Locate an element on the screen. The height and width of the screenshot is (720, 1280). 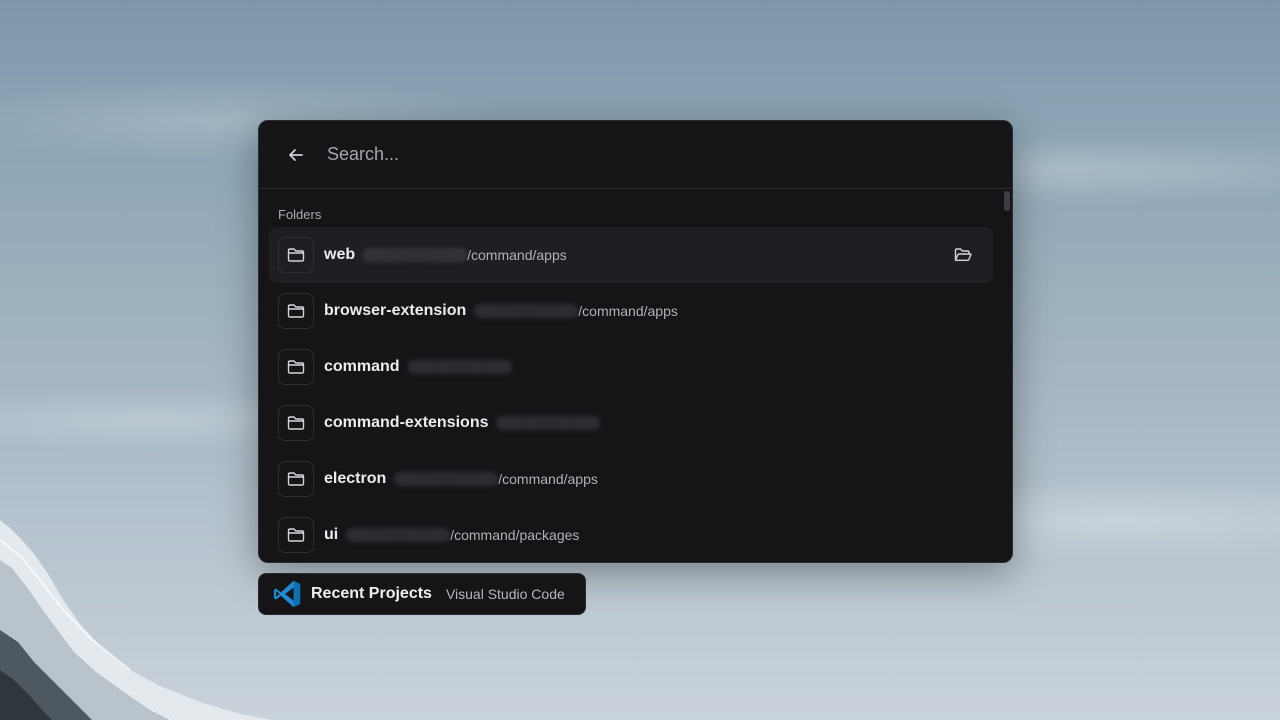
recent-projects-badge: Recent Projects Visual Studio Code is located at coordinates (422, 594).